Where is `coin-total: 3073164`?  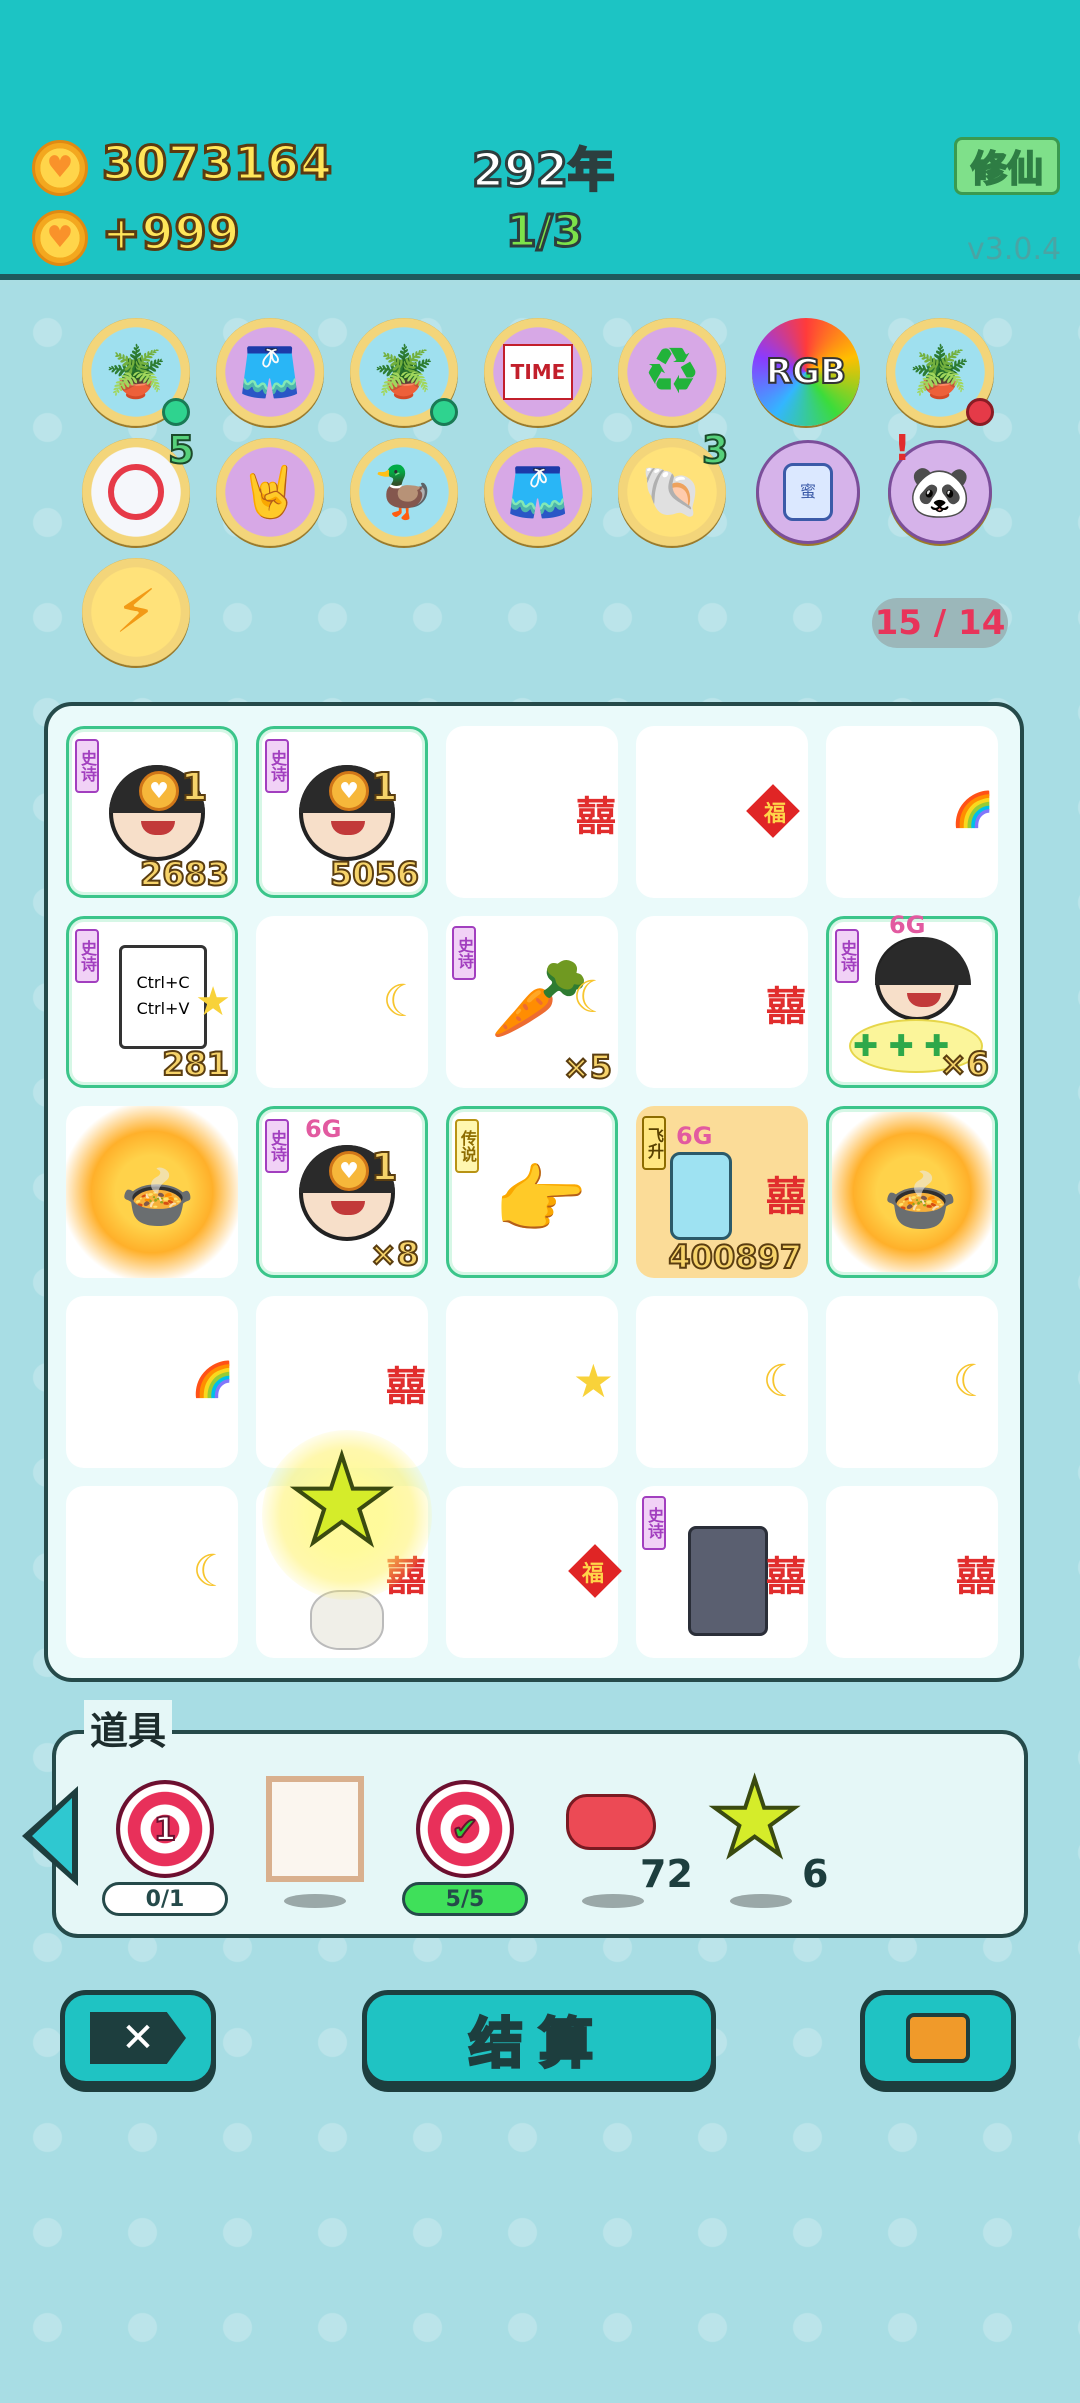
coin-total: 3073164 is located at coordinates (217, 163).